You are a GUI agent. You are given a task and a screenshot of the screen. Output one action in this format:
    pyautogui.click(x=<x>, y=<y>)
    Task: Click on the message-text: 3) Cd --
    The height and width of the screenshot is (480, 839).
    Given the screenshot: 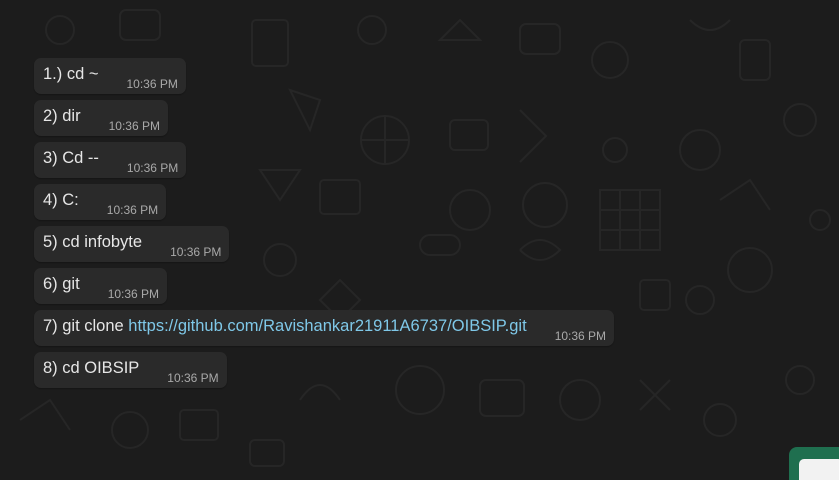 What is the action you would take?
    pyautogui.click(x=71, y=158)
    